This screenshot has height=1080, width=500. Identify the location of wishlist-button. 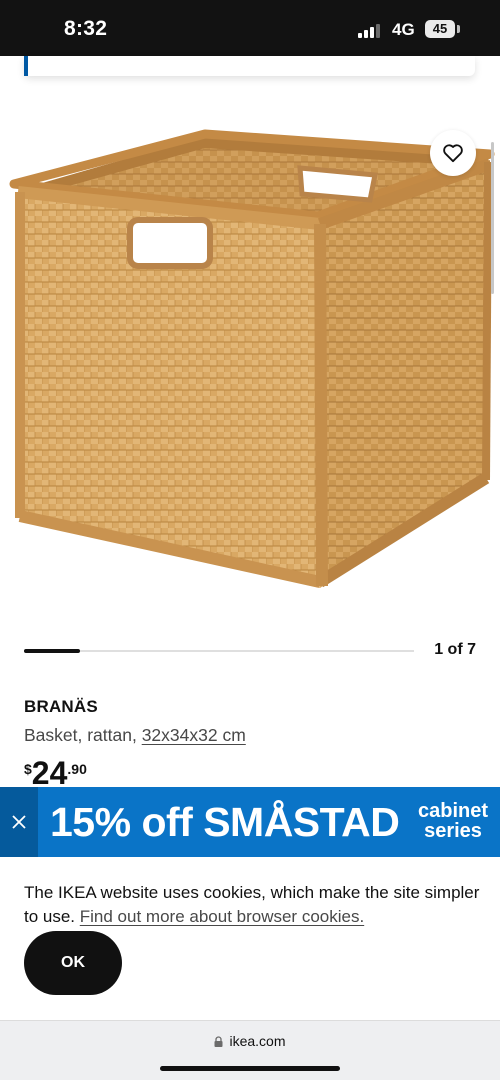
(453, 153).